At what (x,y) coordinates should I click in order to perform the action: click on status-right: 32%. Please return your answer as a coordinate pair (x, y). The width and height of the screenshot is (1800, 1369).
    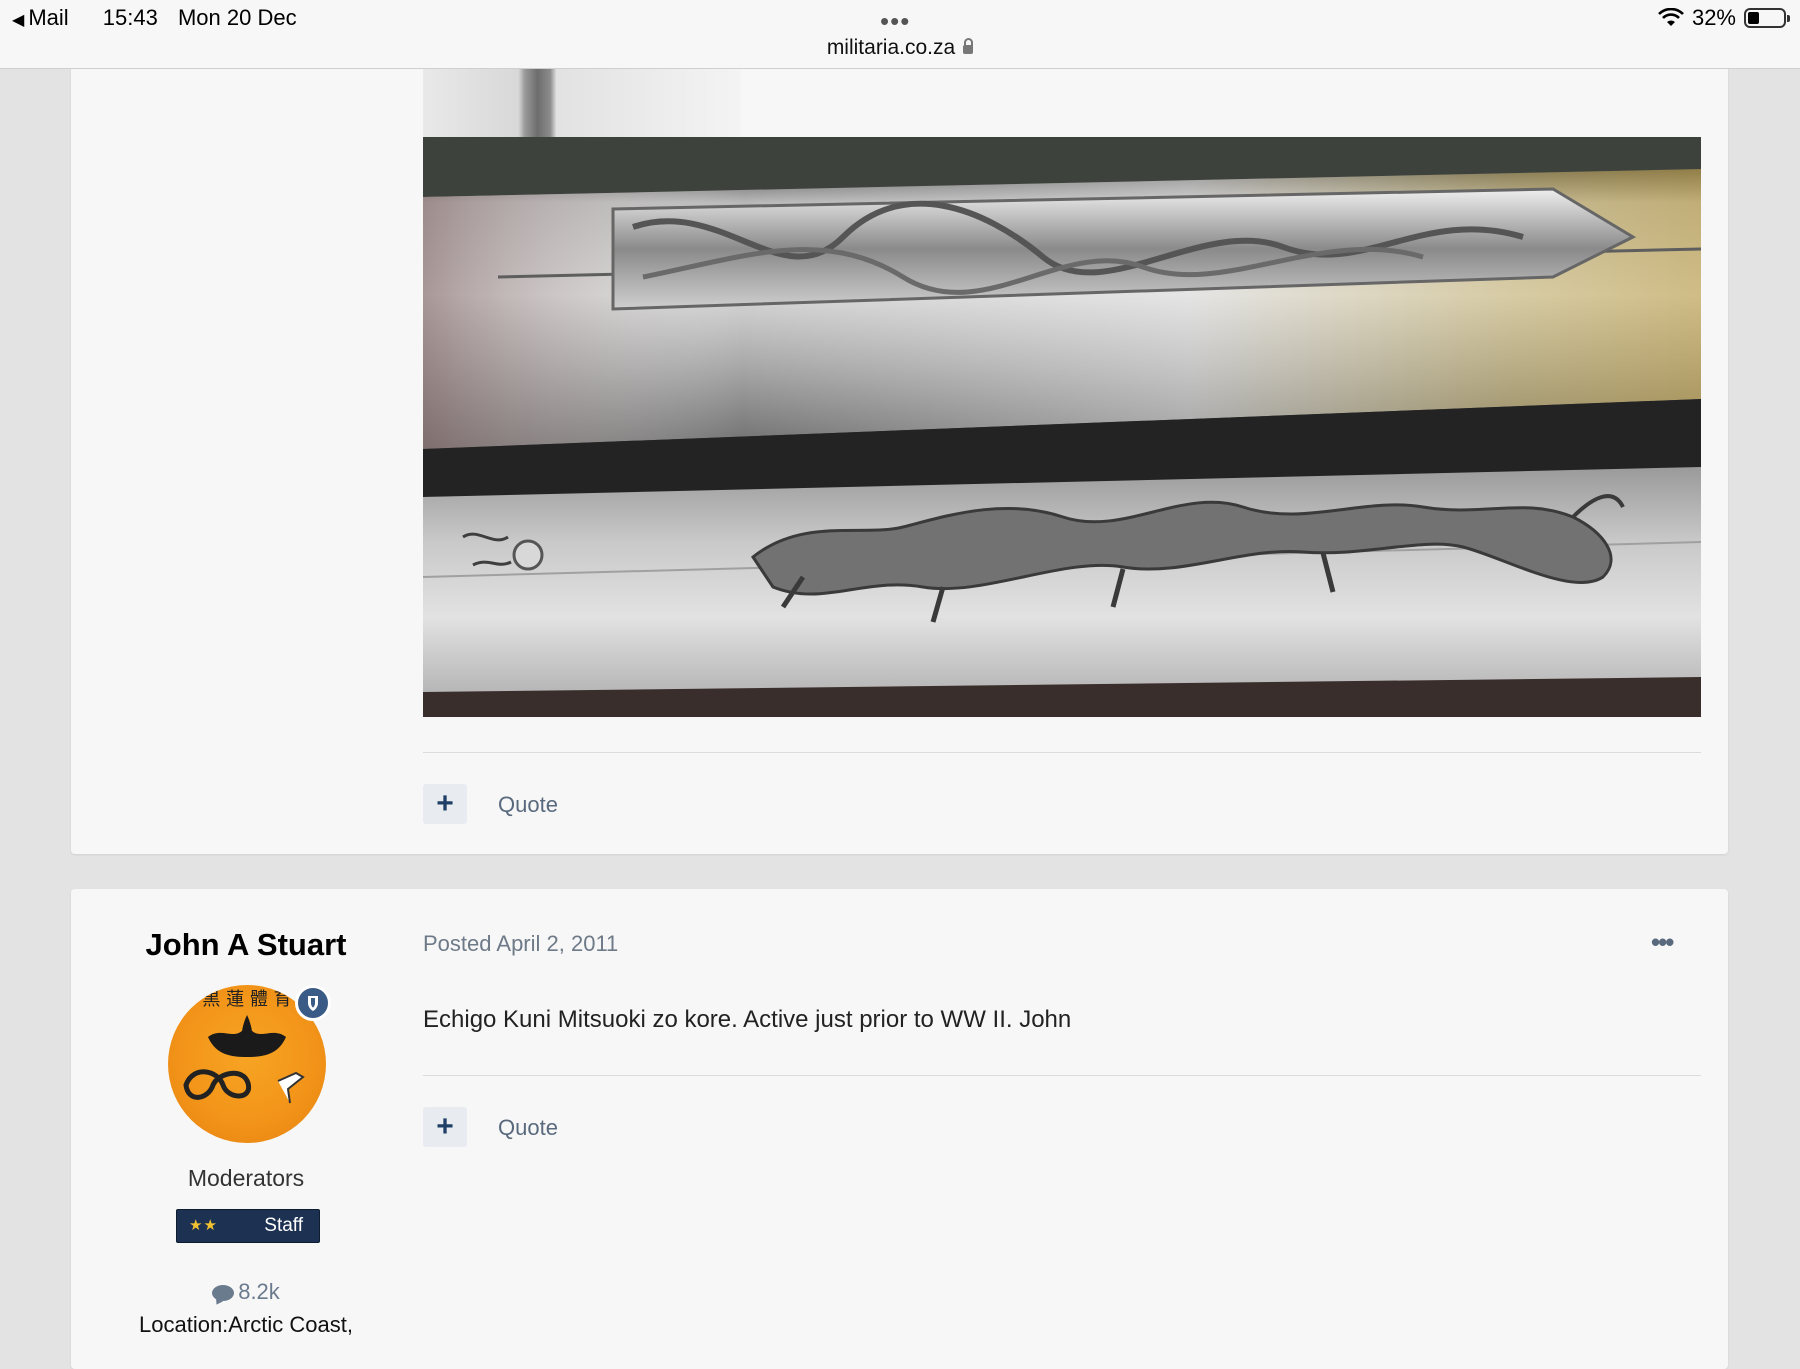
    Looking at the image, I should click on (1724, 18).